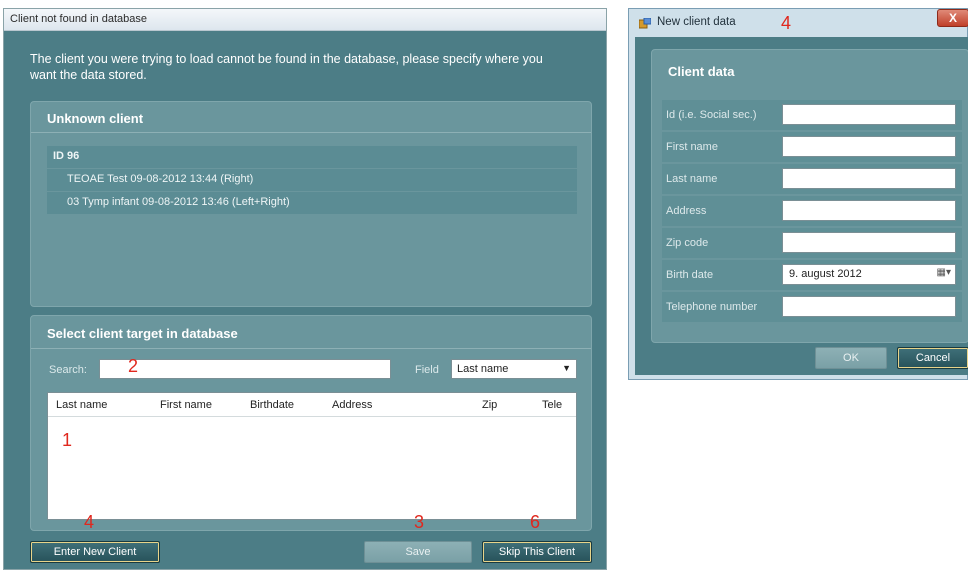 The width and height of the screenshot is (968, 574). What do you see at coordinates (869, 306) in the screenshot?
I see `telephone-field` at bounding box center [869, 306].